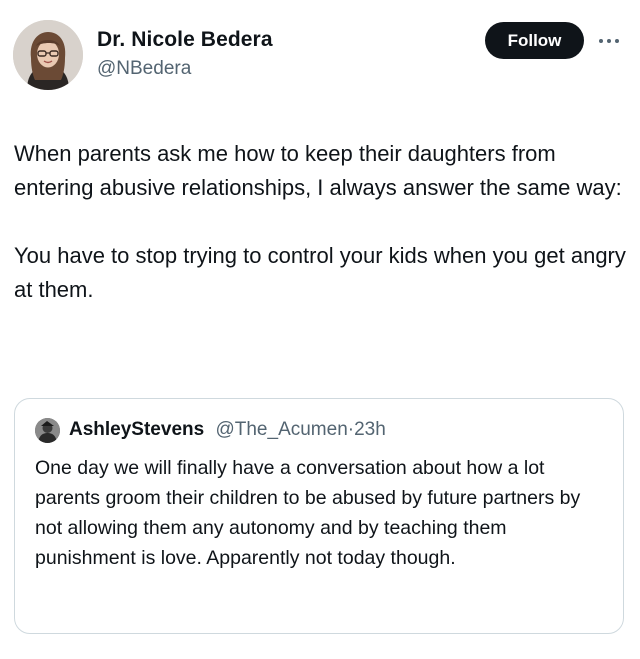 The height and width of the screenshot is (659, 640). What do you see at coordinates (144, 69) in the screenshot?
I see `author-handle: @NBedera` at bounding box center [144, 69].